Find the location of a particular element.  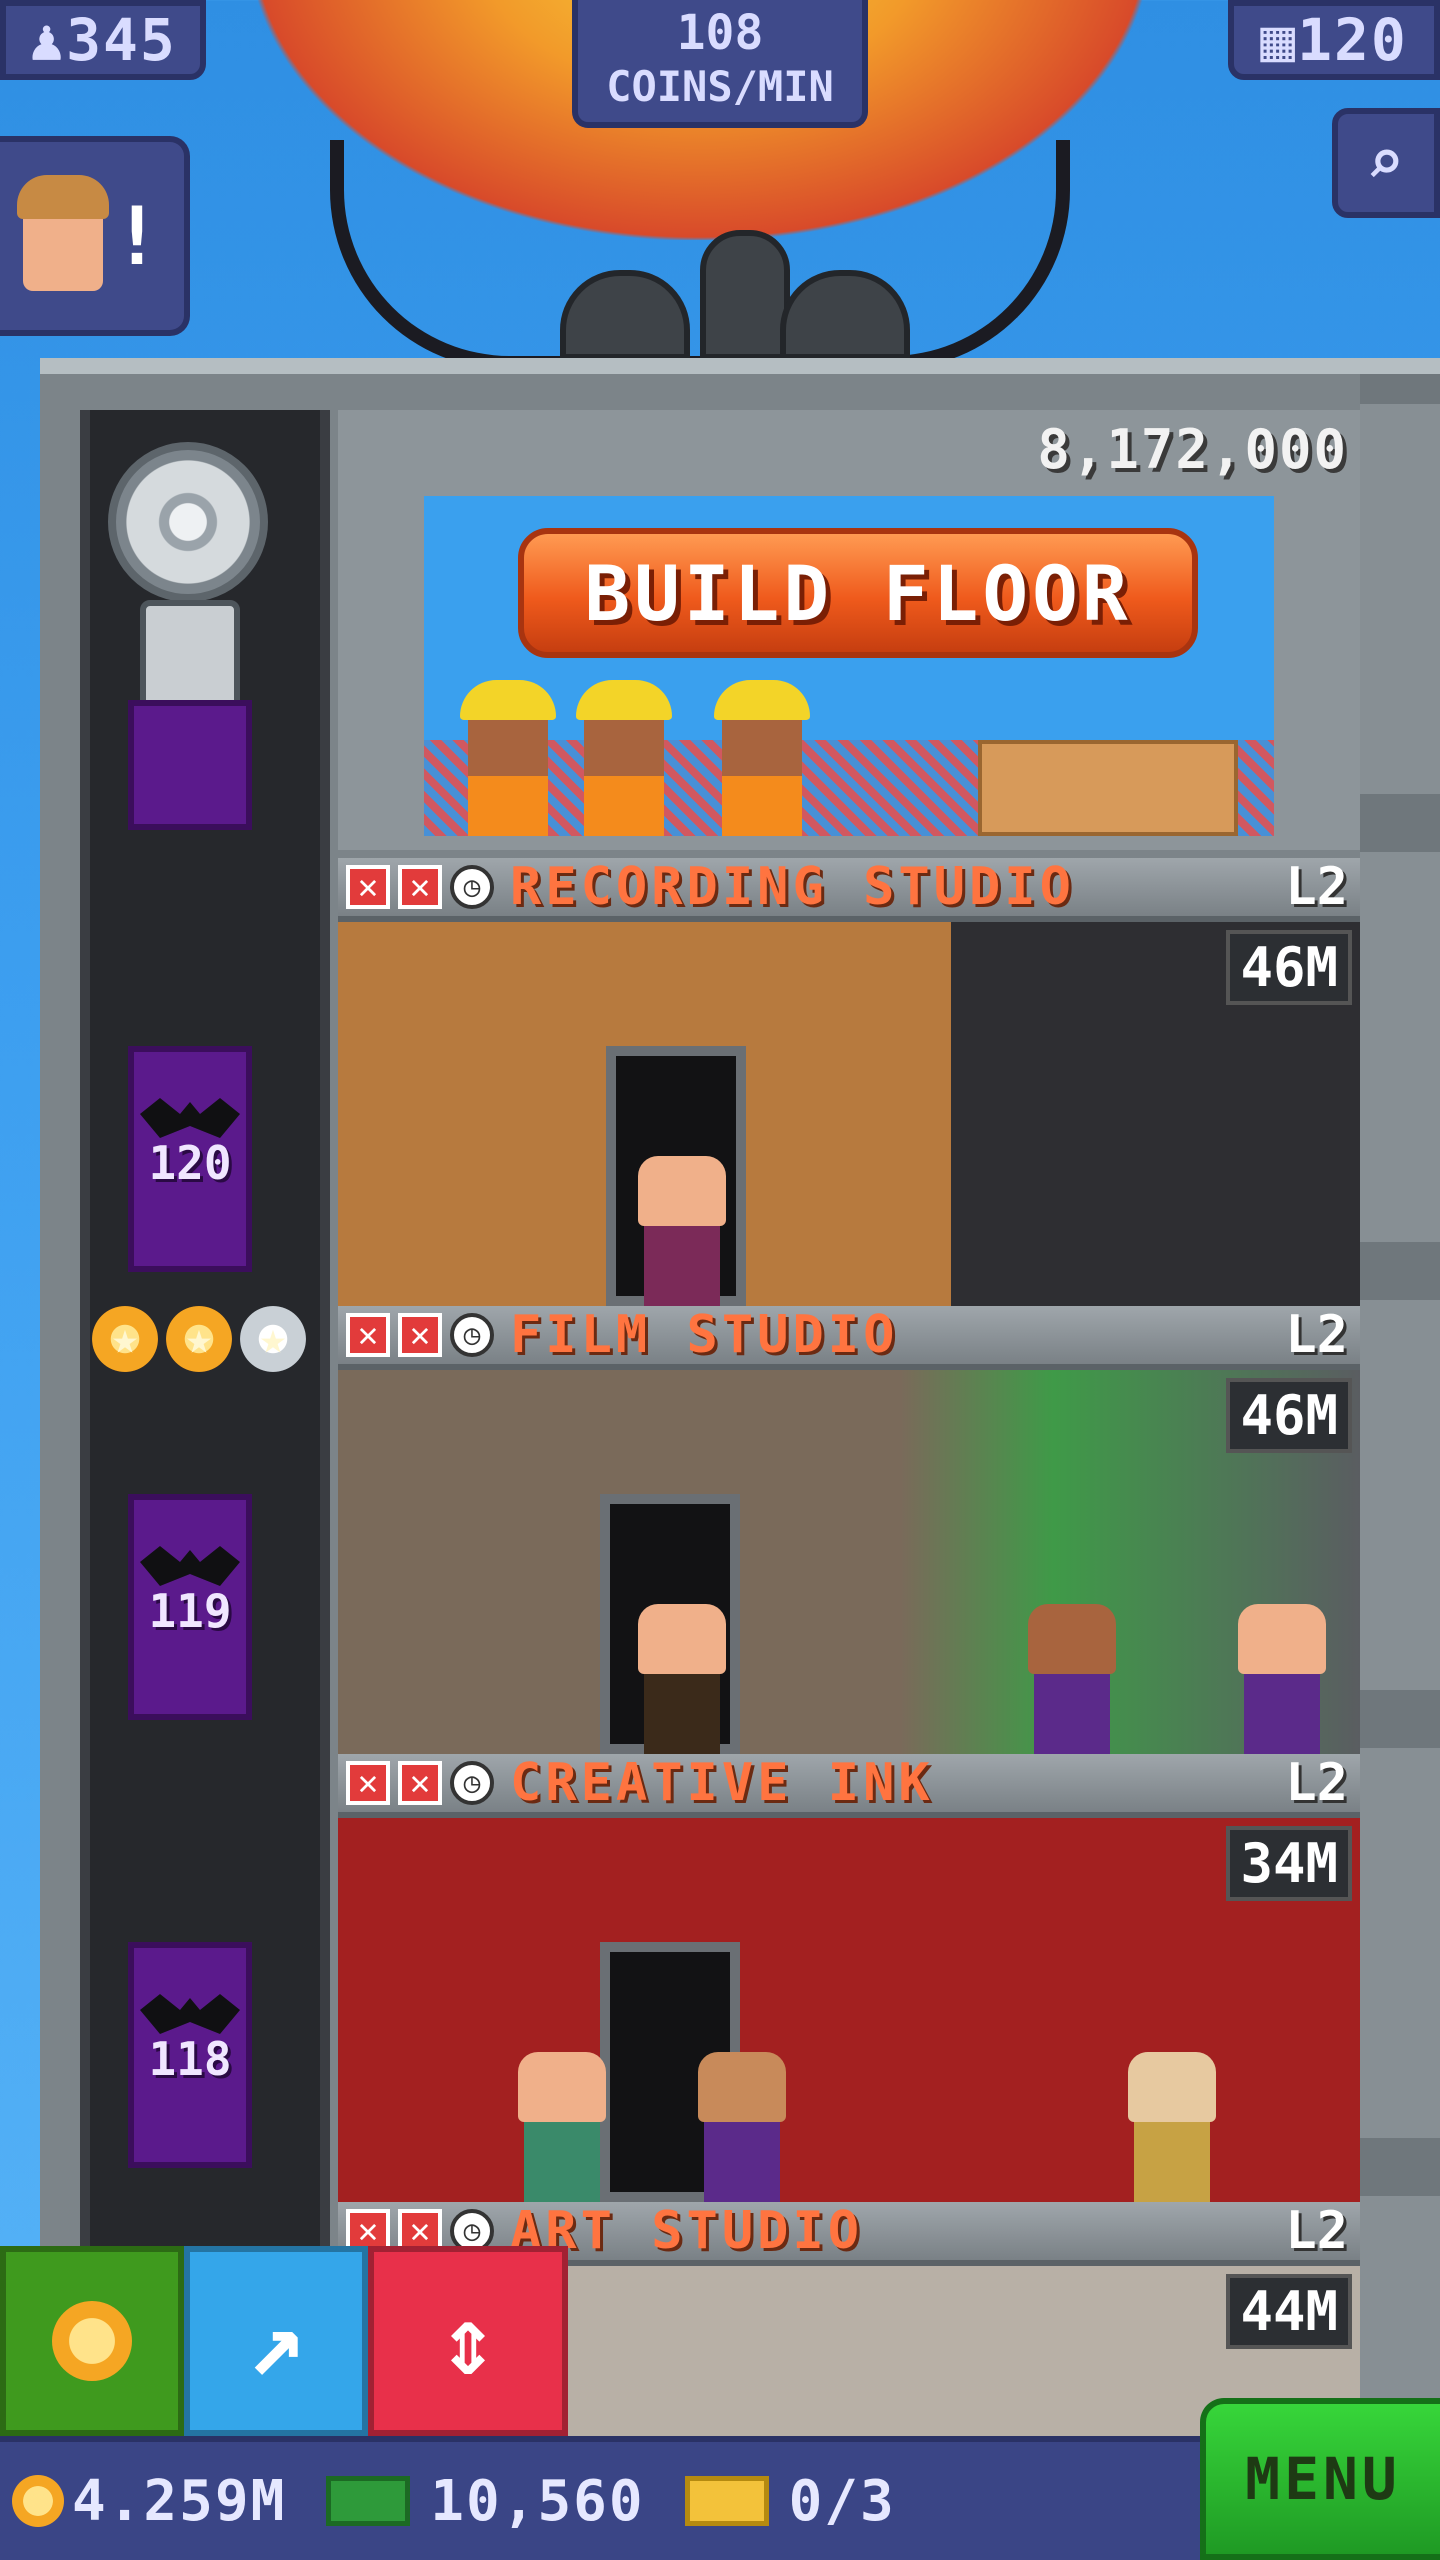

action-bar: ↗ ⇕ is located at coordinates (290, 2341).